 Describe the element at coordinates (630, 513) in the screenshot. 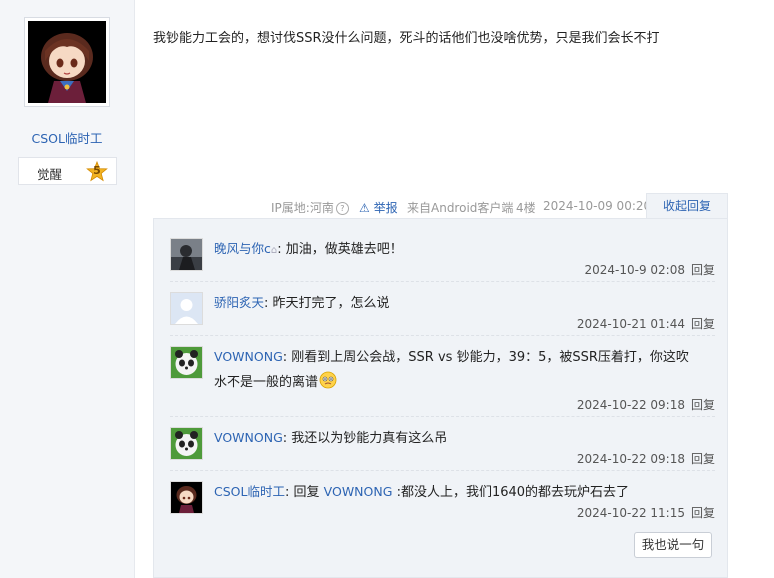

I see `comment-time: 2024-10-22 11:15` at that location.